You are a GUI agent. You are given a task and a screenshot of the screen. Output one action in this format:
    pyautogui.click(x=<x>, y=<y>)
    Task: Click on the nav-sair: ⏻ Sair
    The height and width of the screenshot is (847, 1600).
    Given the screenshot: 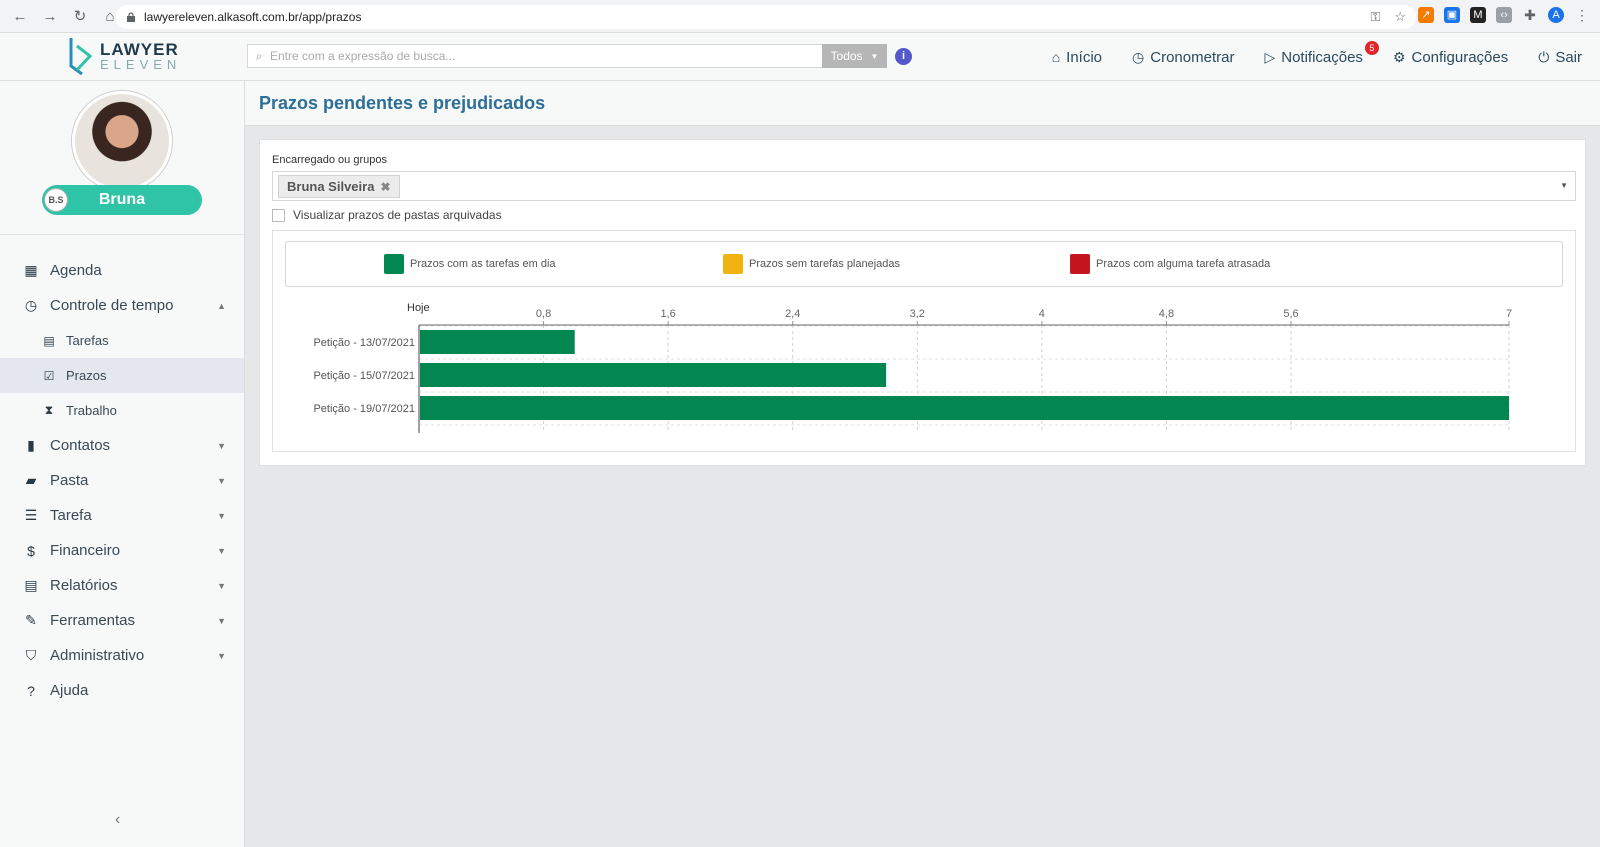 What is the action you would take?
    pyautogui.click(x=1560, y=57)
    